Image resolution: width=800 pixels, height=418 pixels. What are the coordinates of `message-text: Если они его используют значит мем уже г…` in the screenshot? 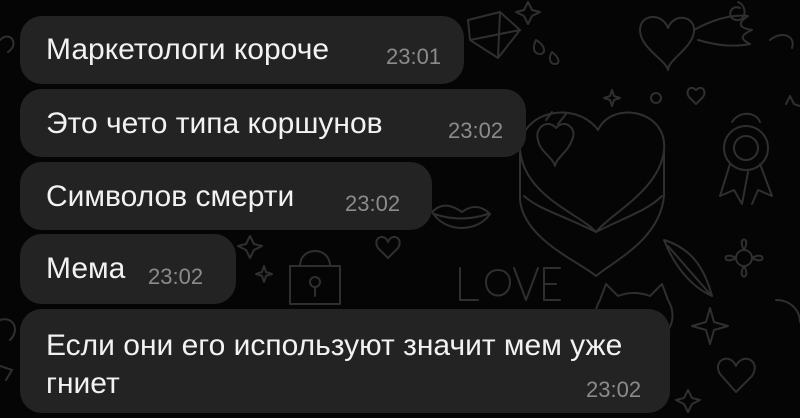 It's located at (334, 364).